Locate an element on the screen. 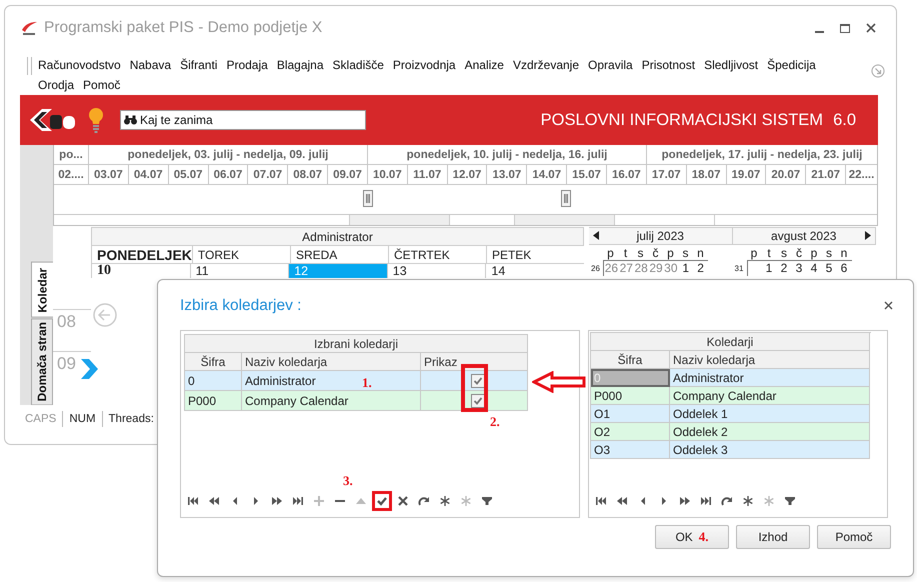  table-cell: 0 is located at coordinates (213, 381).